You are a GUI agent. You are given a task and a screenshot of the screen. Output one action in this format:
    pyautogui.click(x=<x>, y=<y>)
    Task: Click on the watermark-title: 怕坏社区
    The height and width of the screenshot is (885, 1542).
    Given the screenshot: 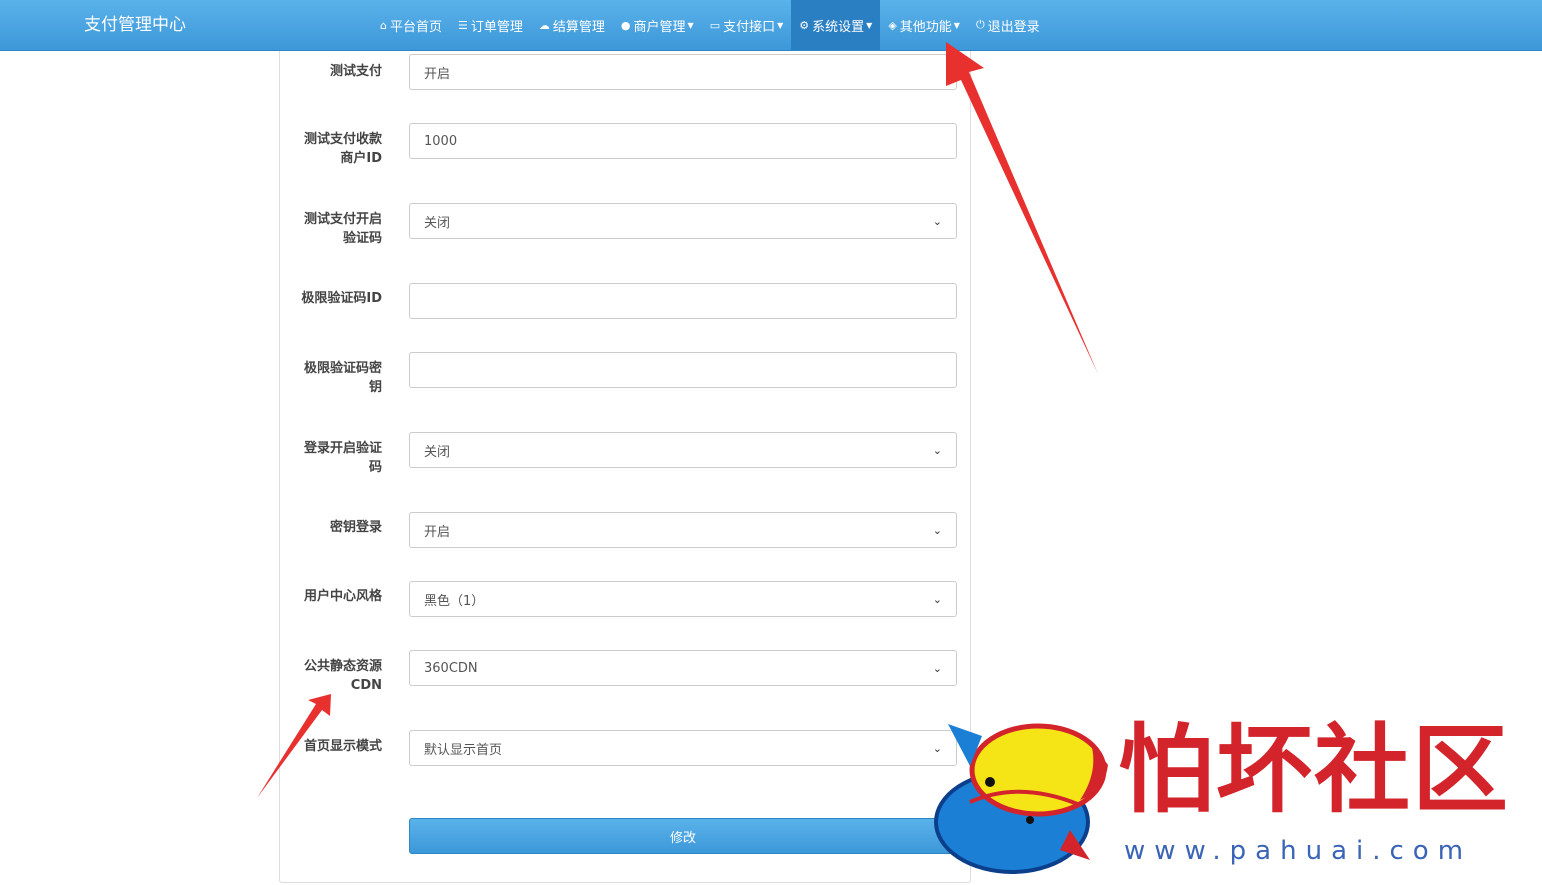 What is the action you would take?
    pyautogui.click(x=1314, y=769)
    